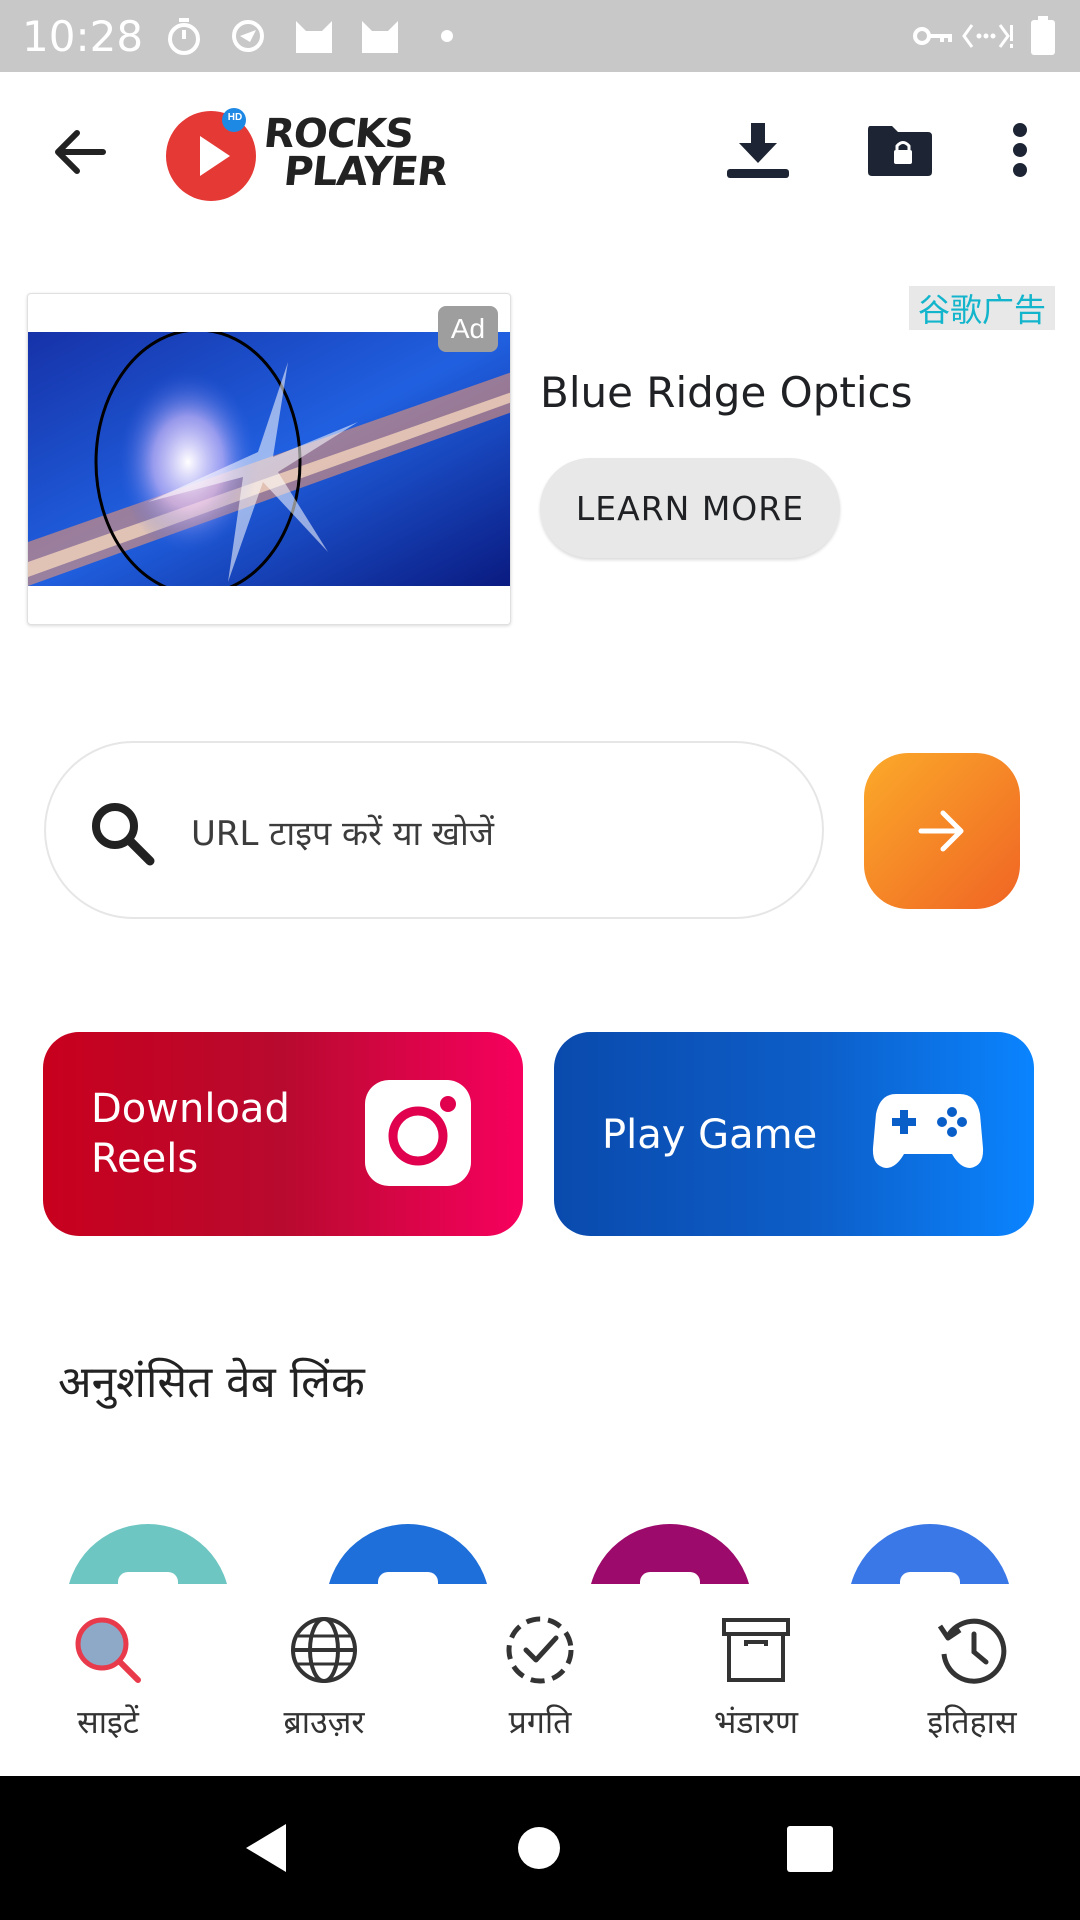 The width and height of the screenshot is (1080, 1920). What do you see at coordinates (928, 1131) in the screenshot?
I see `gamepad-icon` at bounding box center [928, 1131].